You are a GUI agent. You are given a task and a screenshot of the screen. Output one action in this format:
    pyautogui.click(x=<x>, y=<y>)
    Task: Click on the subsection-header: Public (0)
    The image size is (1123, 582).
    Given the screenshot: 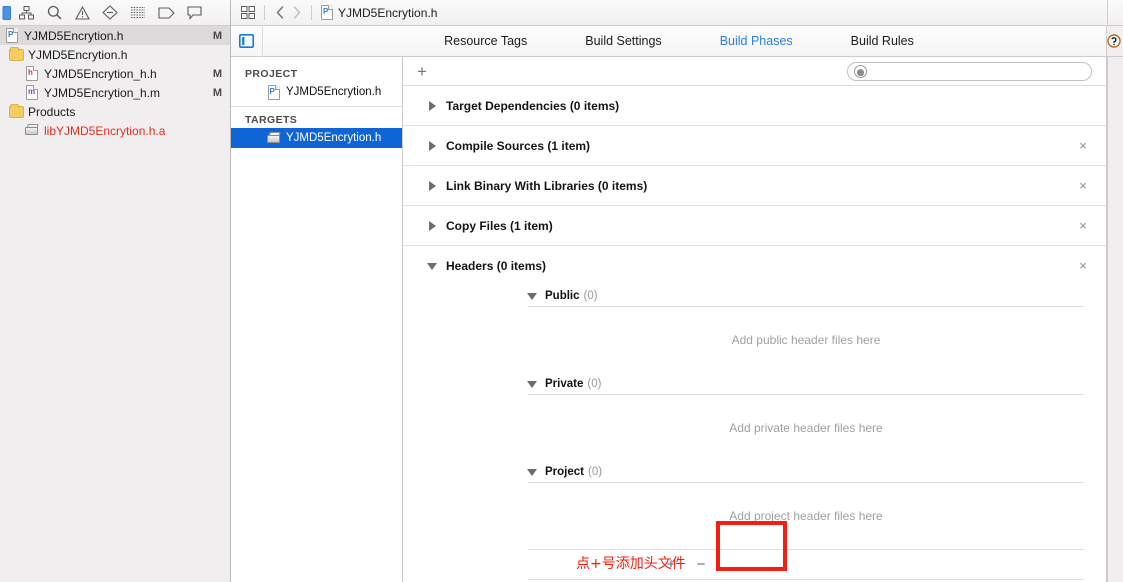 What is the action you would take?
    pyautogui.click(x=805, y=296)
    